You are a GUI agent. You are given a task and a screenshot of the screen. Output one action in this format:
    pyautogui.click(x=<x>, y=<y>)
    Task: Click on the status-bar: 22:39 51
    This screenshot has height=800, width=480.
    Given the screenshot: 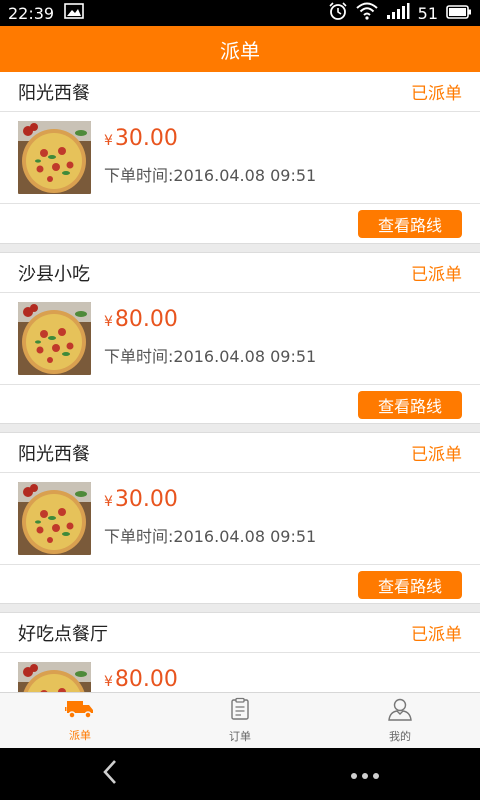 What is the action you would take?
    pyautogui.click(x=240, y=13)
    